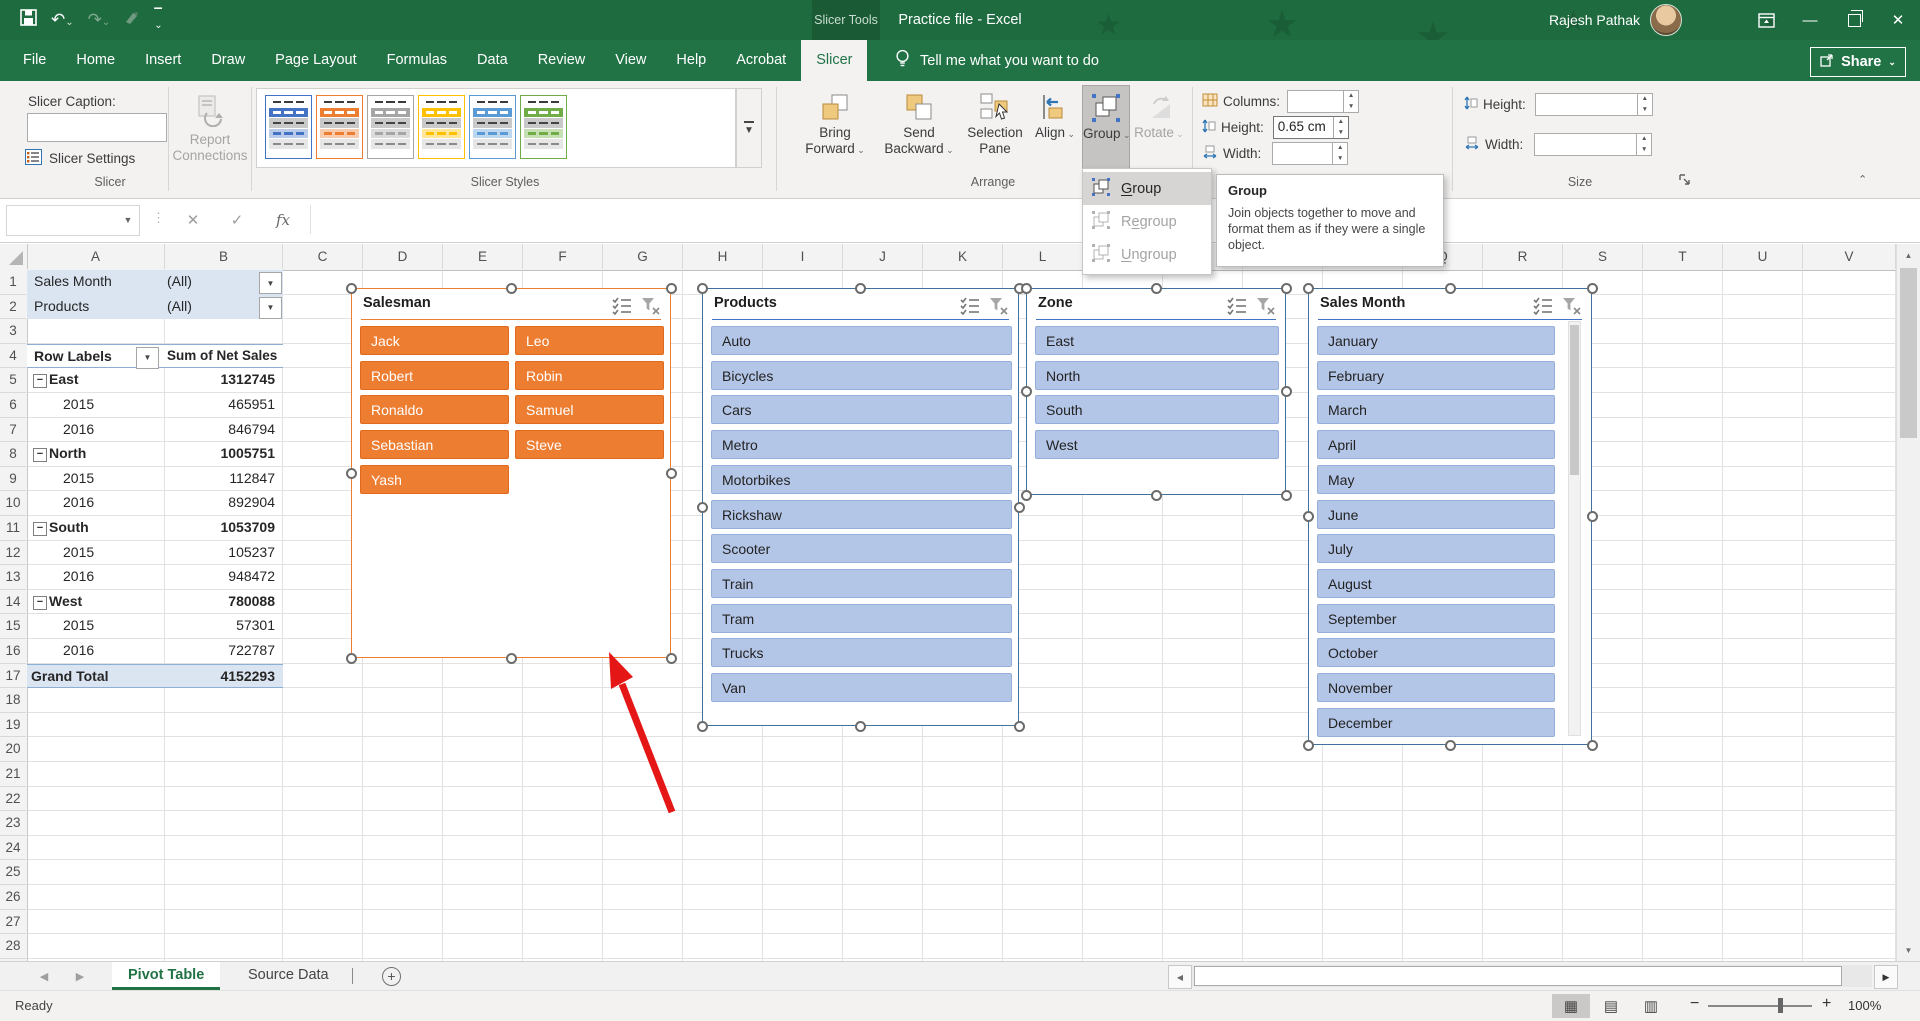 The height and width of the screenshot is (1021, 1920). I want to click on ribbon-tab-file: File, so click(34, 60).